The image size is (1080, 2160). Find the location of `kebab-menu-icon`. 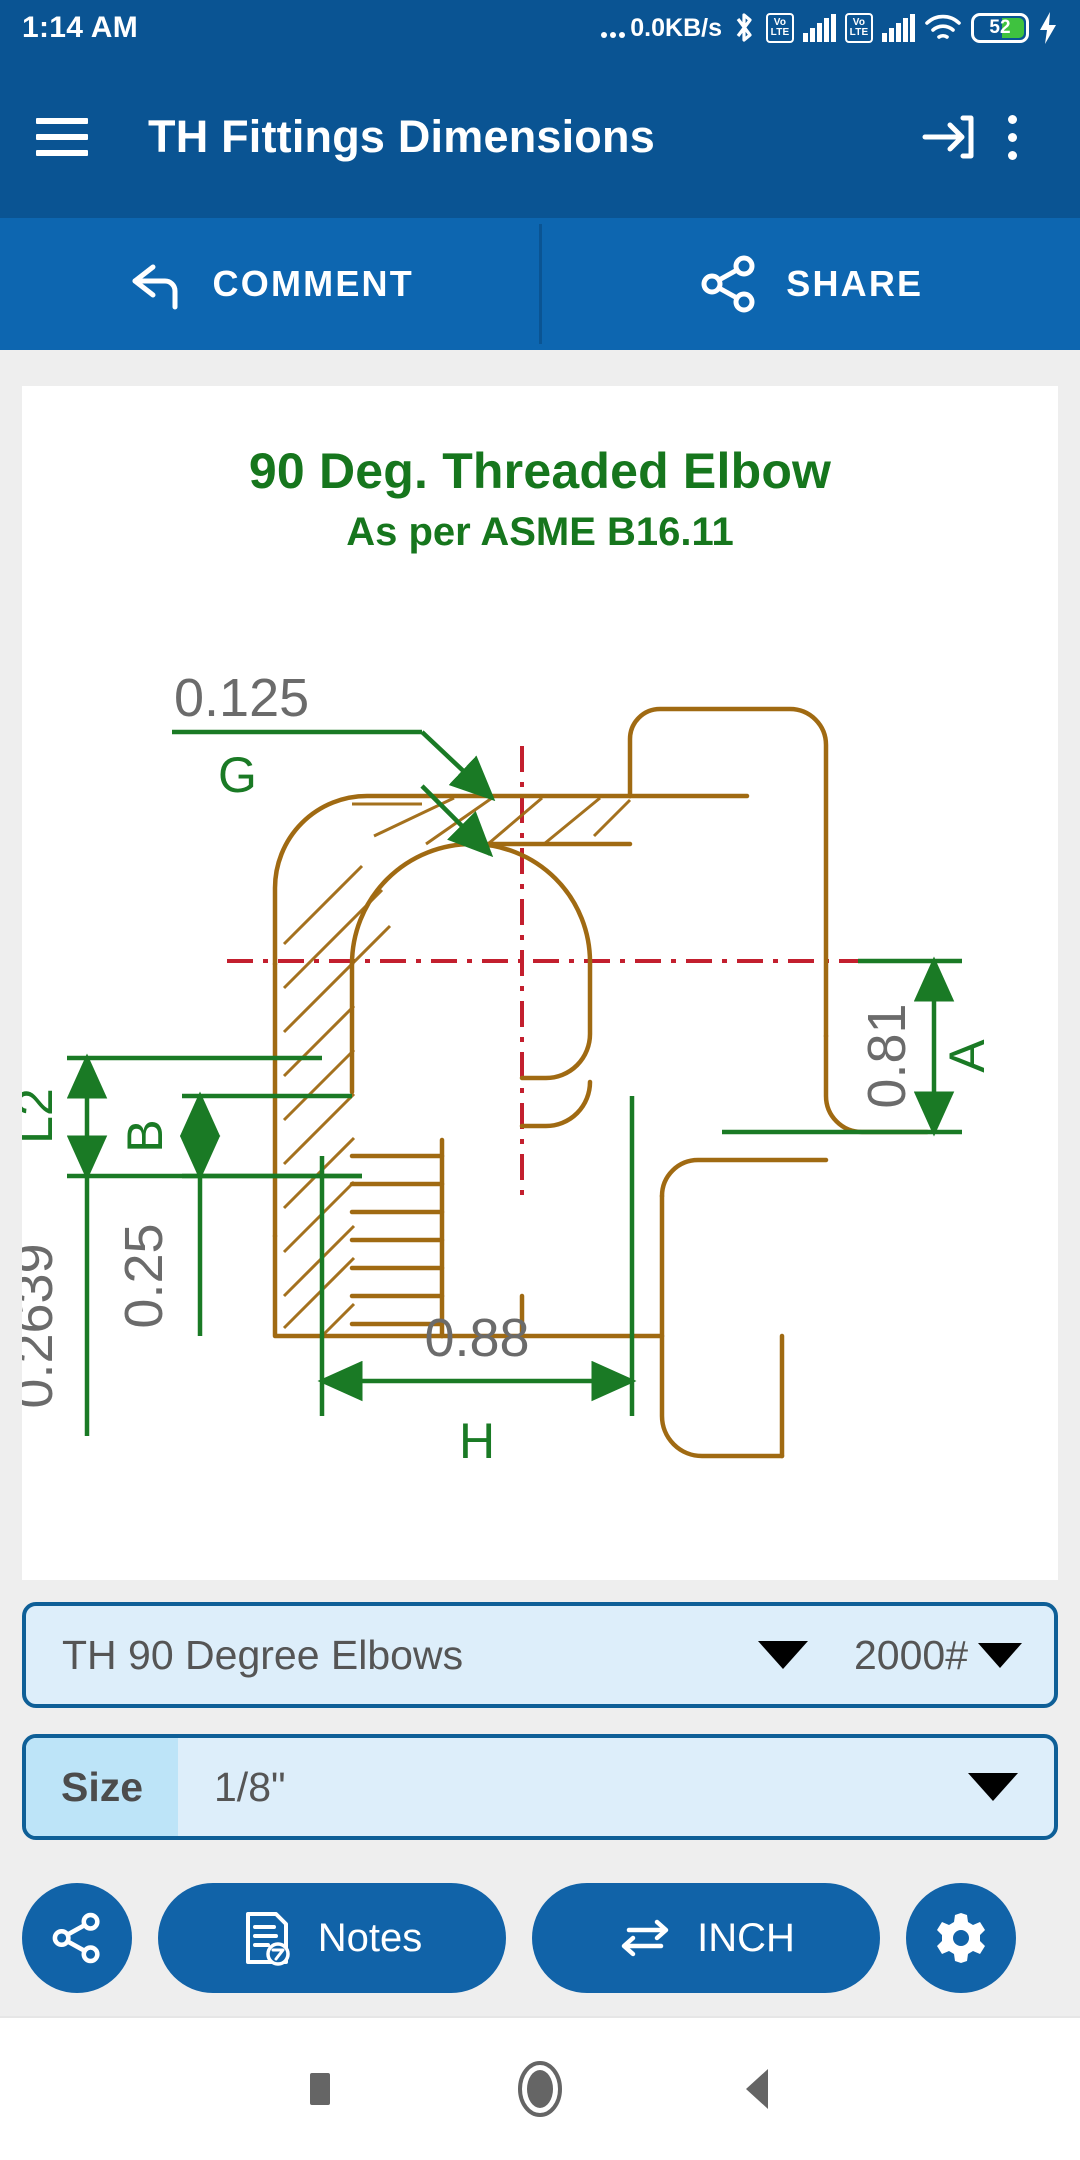

kebab-menu-icon is located at coordinates (1012, 137).